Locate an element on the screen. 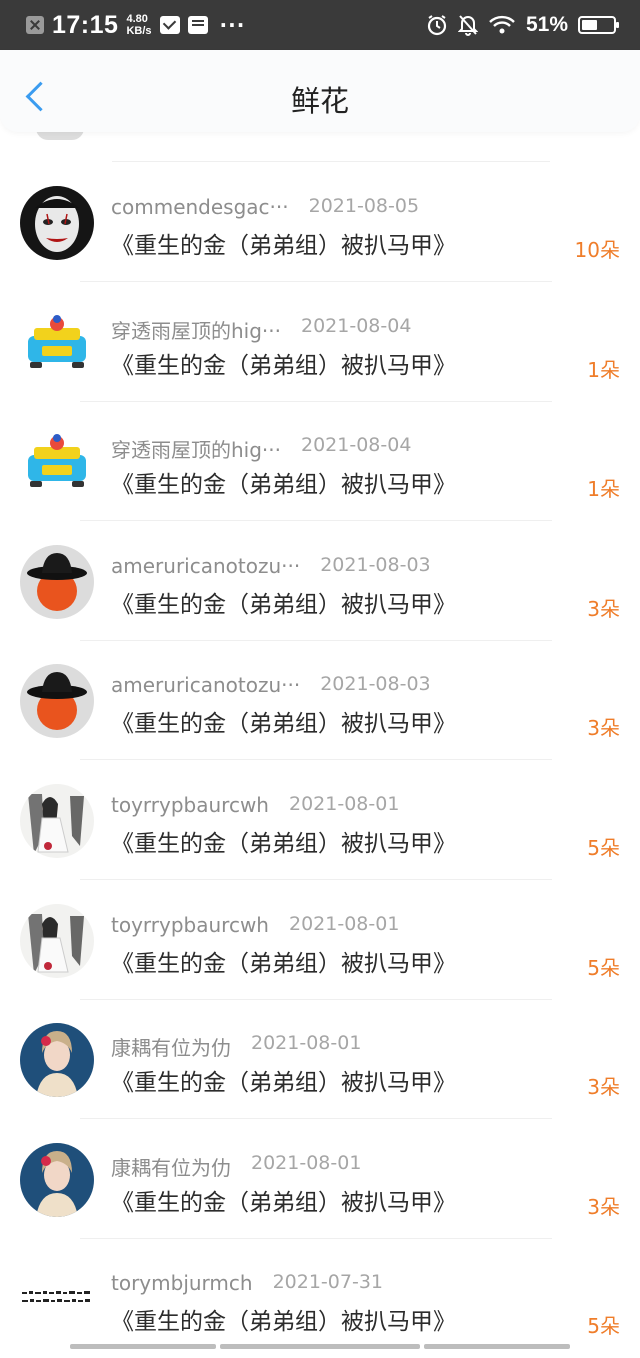  flower-count: 10朵 is located at coordinates (597, 250).